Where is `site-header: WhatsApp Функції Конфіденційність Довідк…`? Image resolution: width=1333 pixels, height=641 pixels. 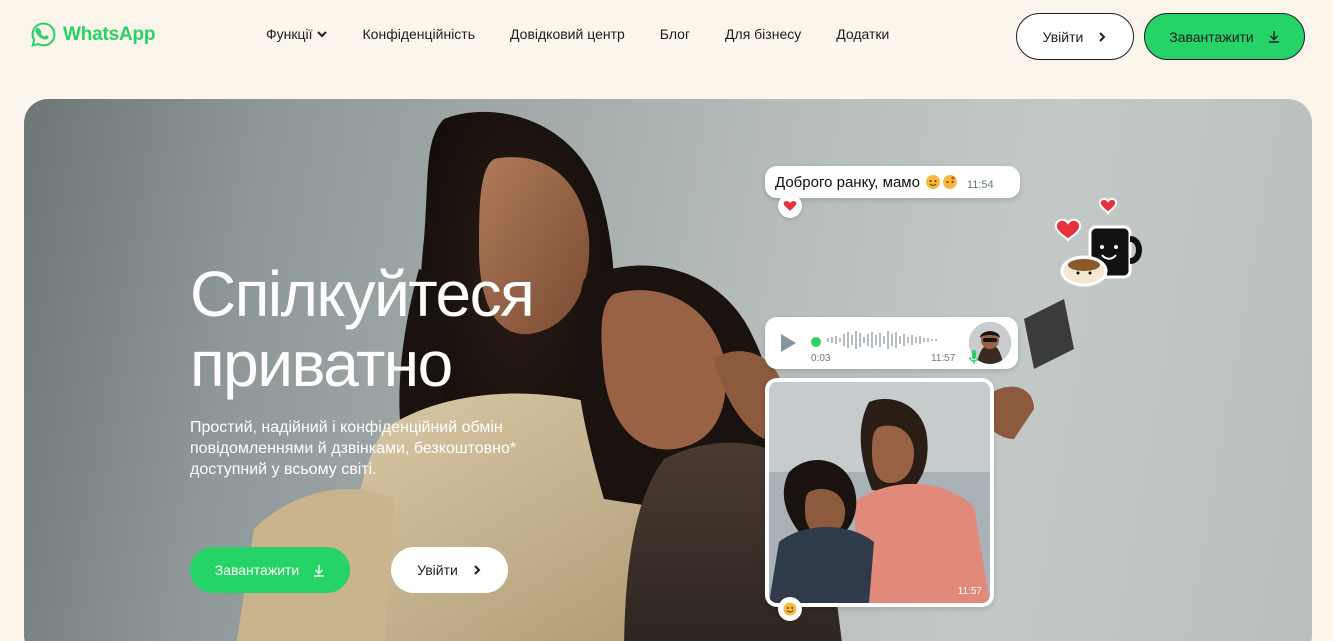 site-header: WhatsApp Функції Конфіденційність Довідк… is located at coordinates (666, 36).